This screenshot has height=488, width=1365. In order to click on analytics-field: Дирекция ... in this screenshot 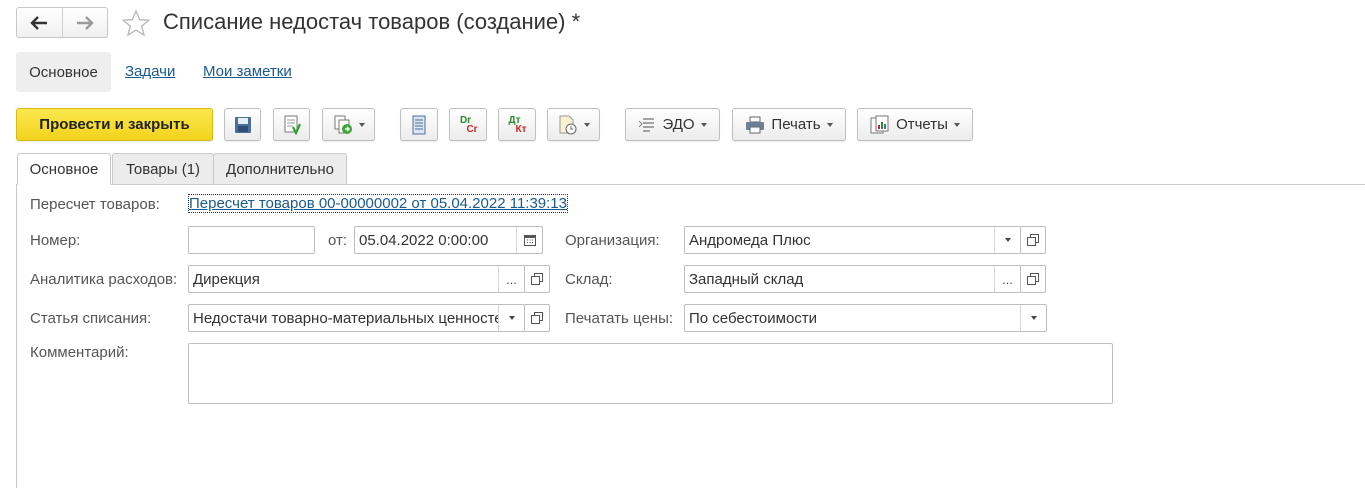, I will do `click(356, 279)`.